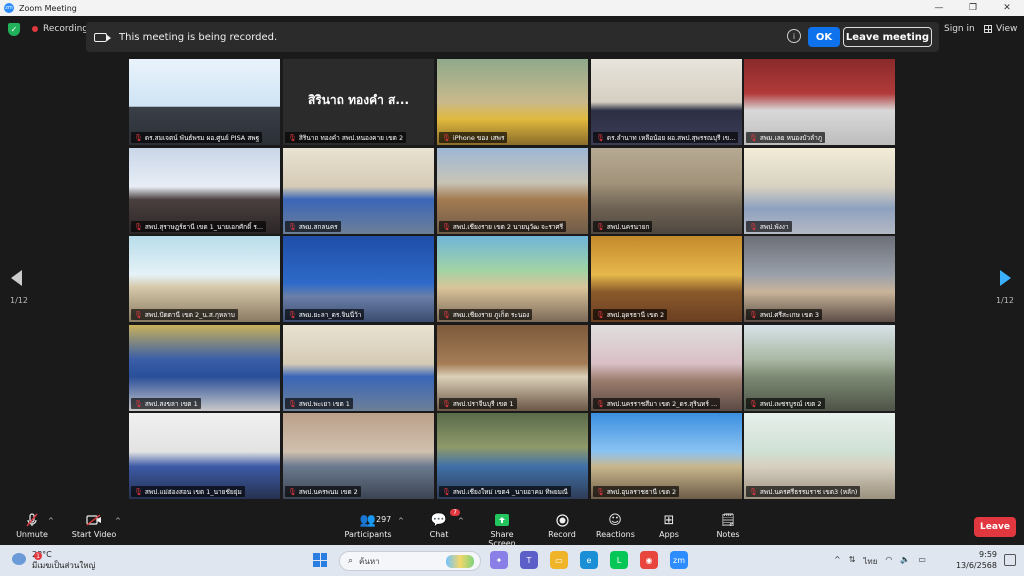 The image size is (1024, 576). What do you see at coordinates (442, 524) in the screenshot?
I see `chat-button: 💬 7 Chat` at bounding box center [442, 524].